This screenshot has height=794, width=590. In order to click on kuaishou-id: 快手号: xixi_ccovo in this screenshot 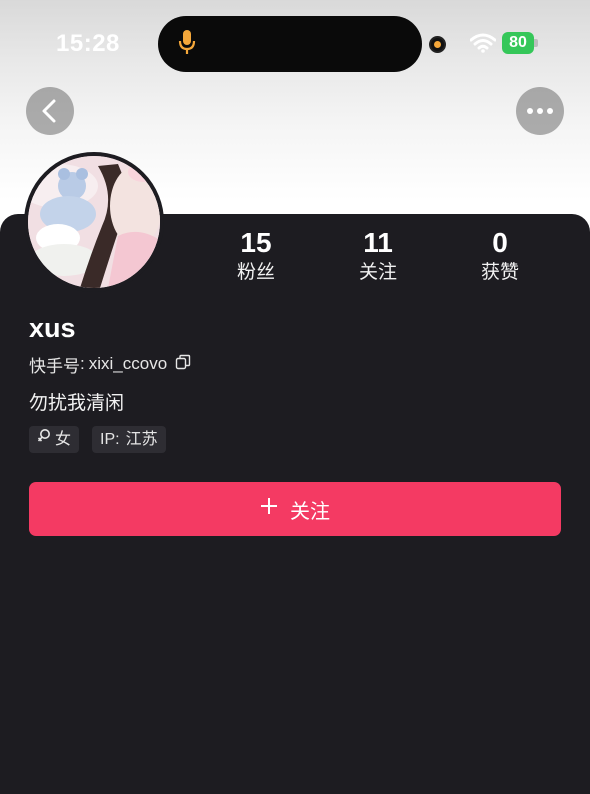, I will do `click(110, 364)`.